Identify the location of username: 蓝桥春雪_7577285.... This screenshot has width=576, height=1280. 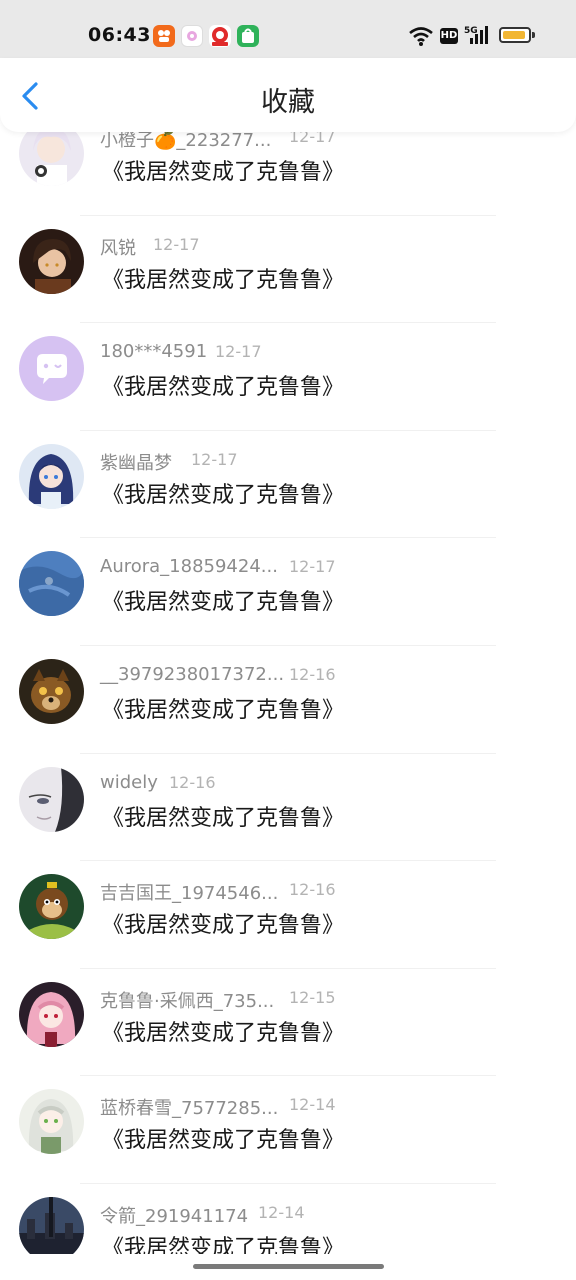
(189, 1107).